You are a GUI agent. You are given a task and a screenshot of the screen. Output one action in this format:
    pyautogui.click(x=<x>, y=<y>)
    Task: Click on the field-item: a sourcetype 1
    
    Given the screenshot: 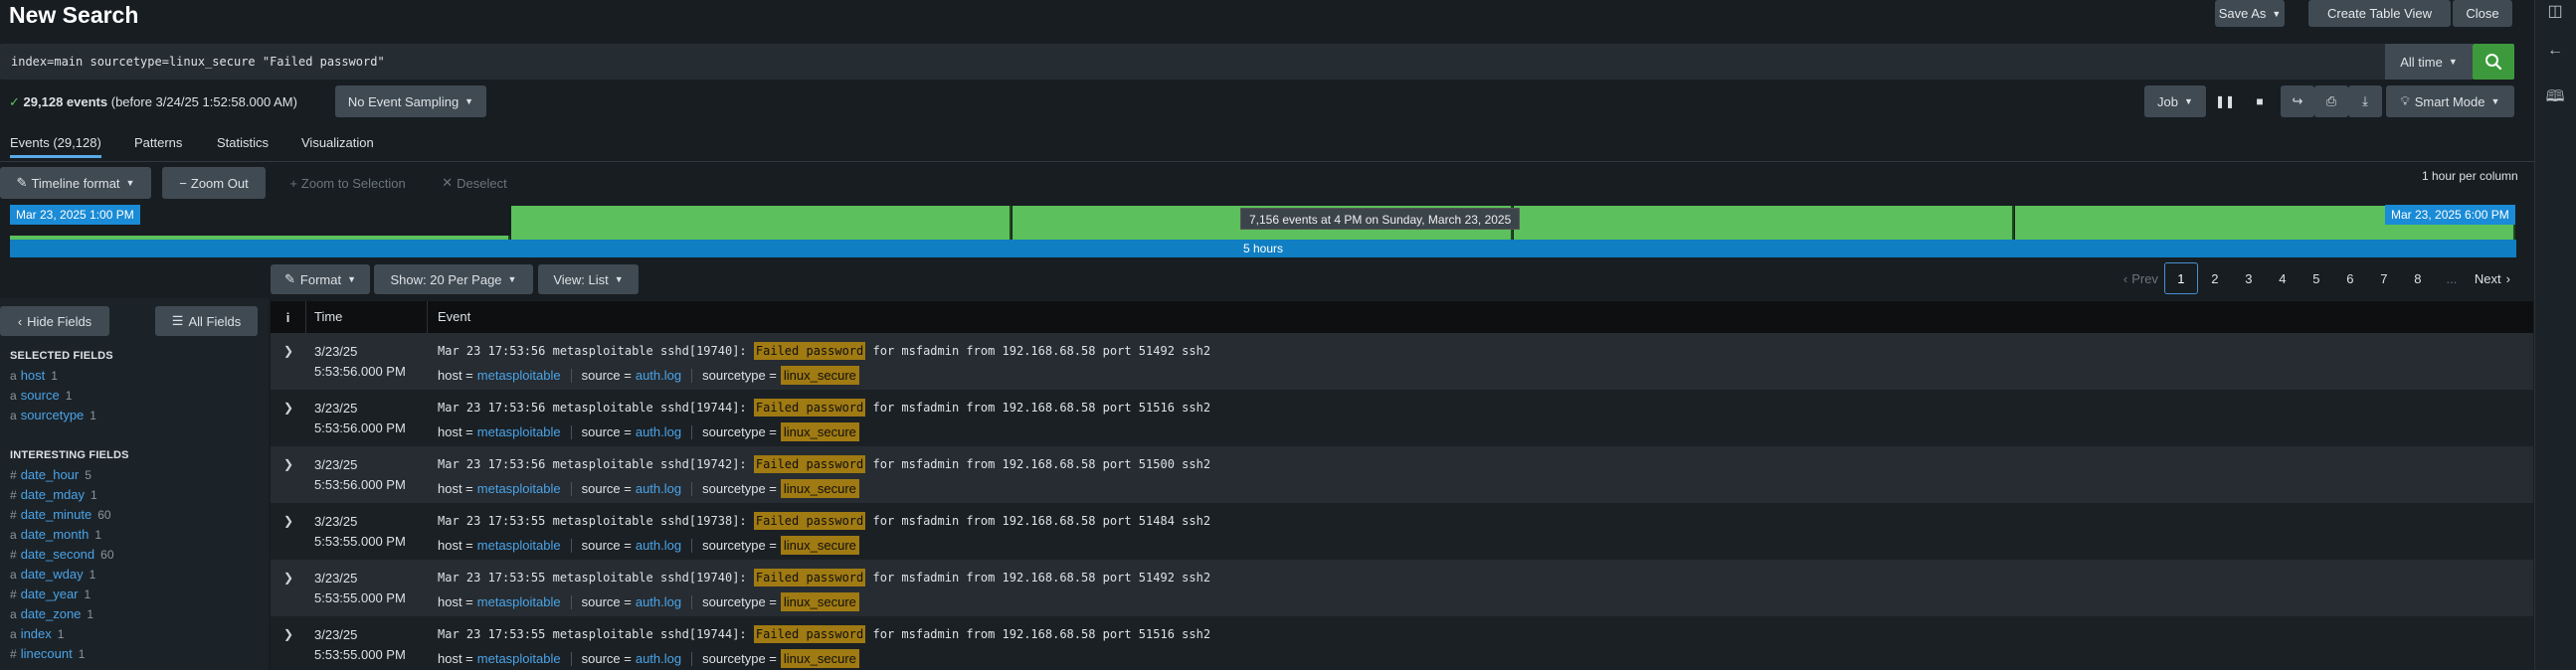 What is the action you would take?
    pyautogui.click(x=53, y=415)
    